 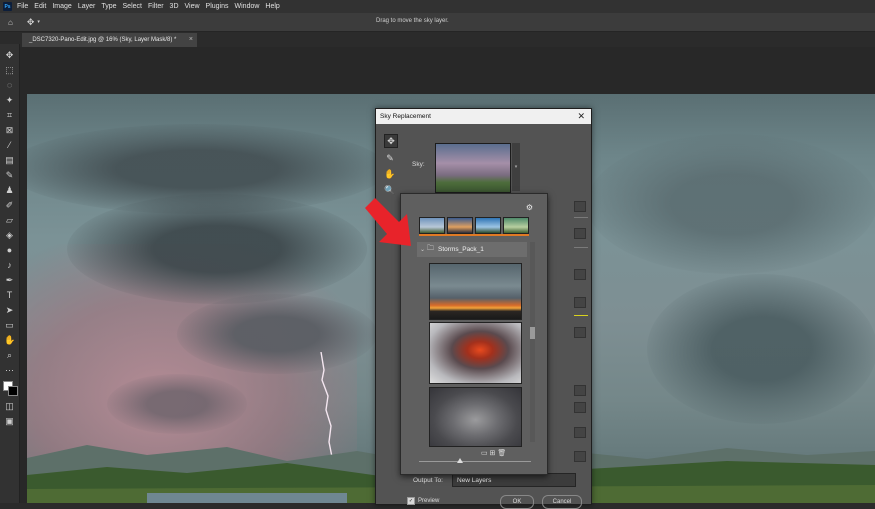 I want to click on sky-brush-icon: ✎, so click(x=390, y=158).